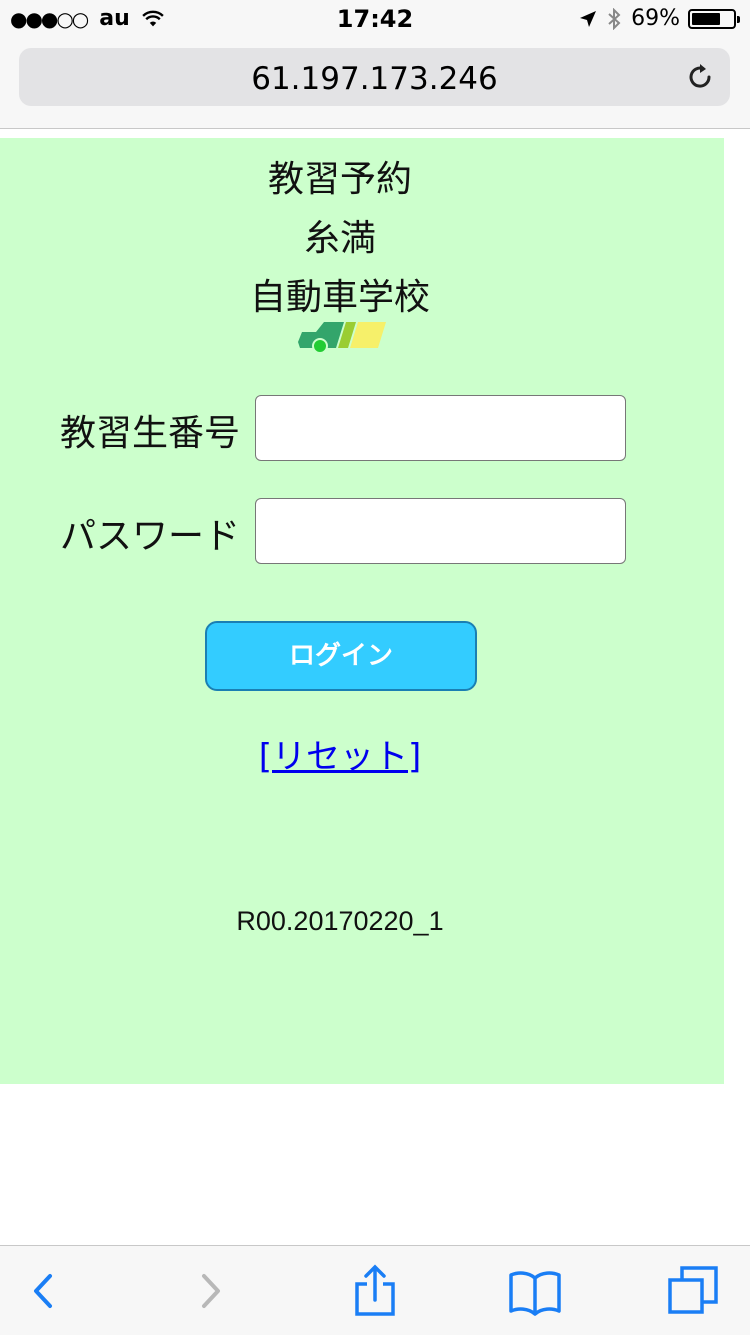  I want to click on tabs-icon, so click(693, 1291).